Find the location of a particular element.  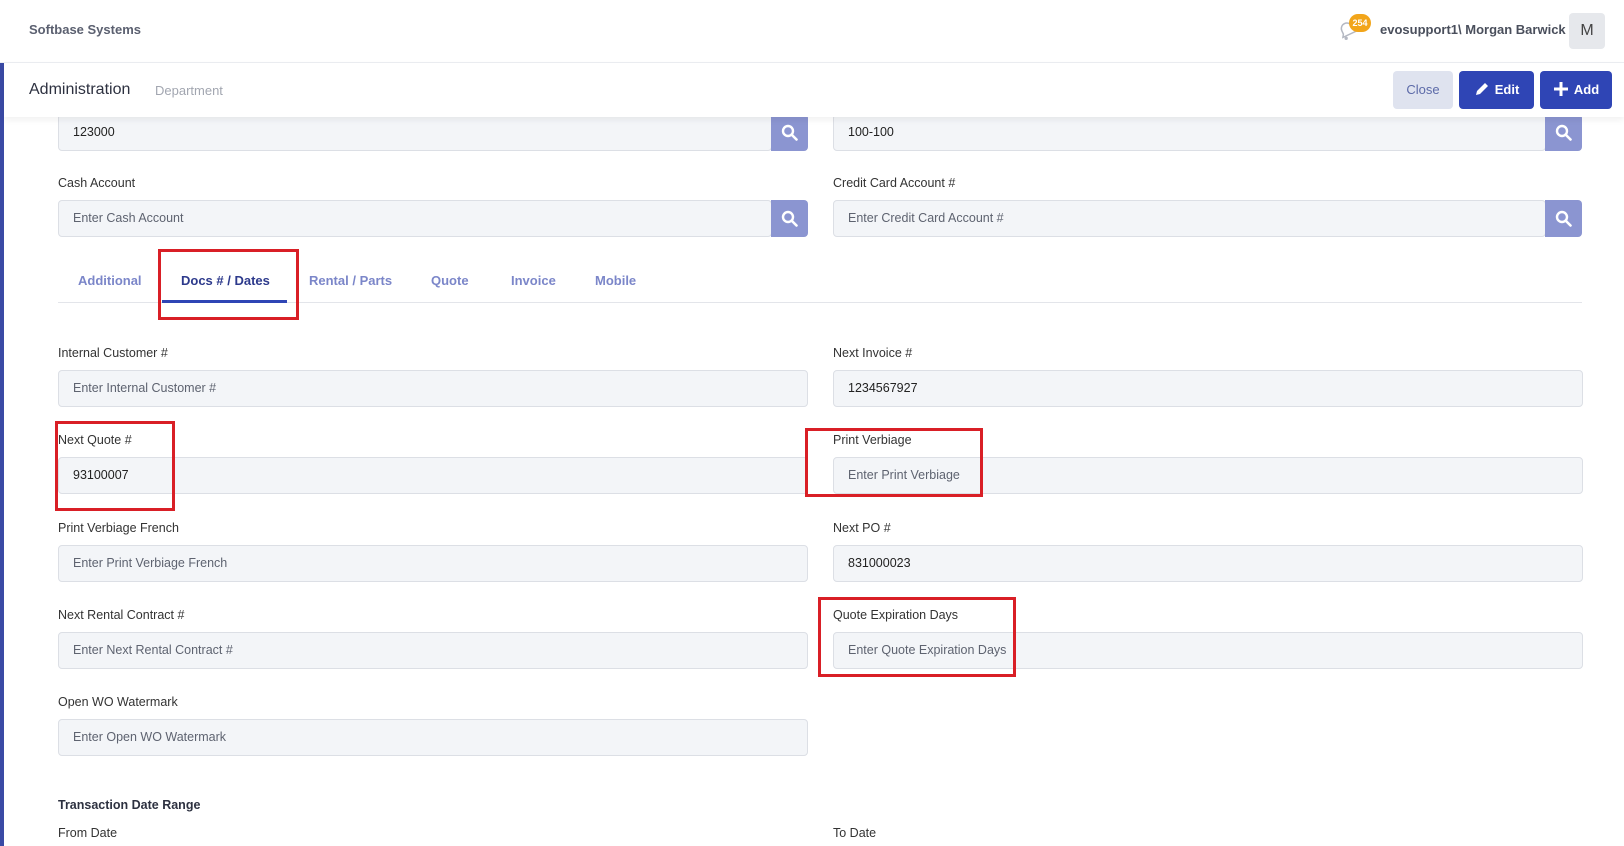

highlight-box-print-verbiage is located at coordinates (894, 462).